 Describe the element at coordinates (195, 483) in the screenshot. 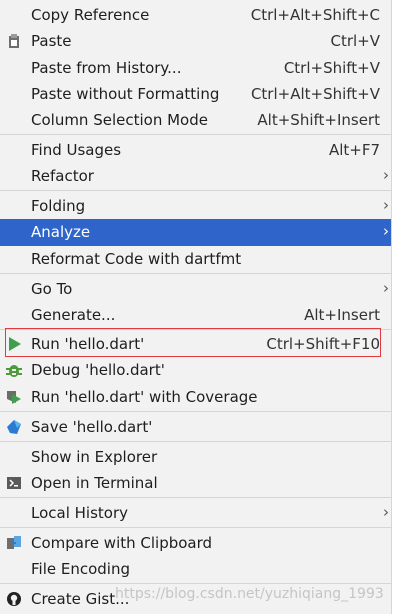

I see `menu-item-open-in-terminal: Open in Terminal` at that location.